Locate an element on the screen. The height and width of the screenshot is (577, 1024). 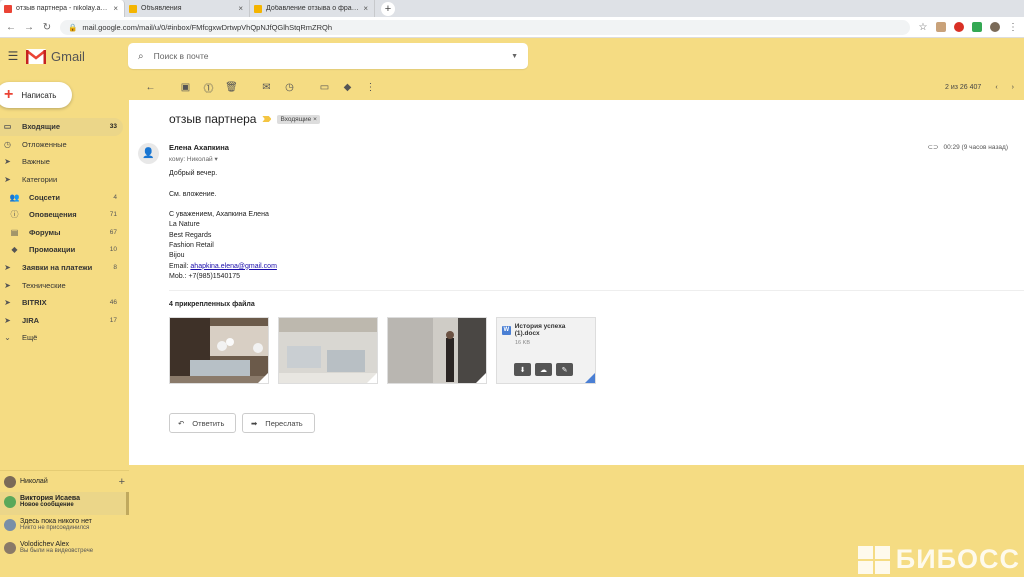
edit-icon: ✎ is located at coordinates (564, 369).